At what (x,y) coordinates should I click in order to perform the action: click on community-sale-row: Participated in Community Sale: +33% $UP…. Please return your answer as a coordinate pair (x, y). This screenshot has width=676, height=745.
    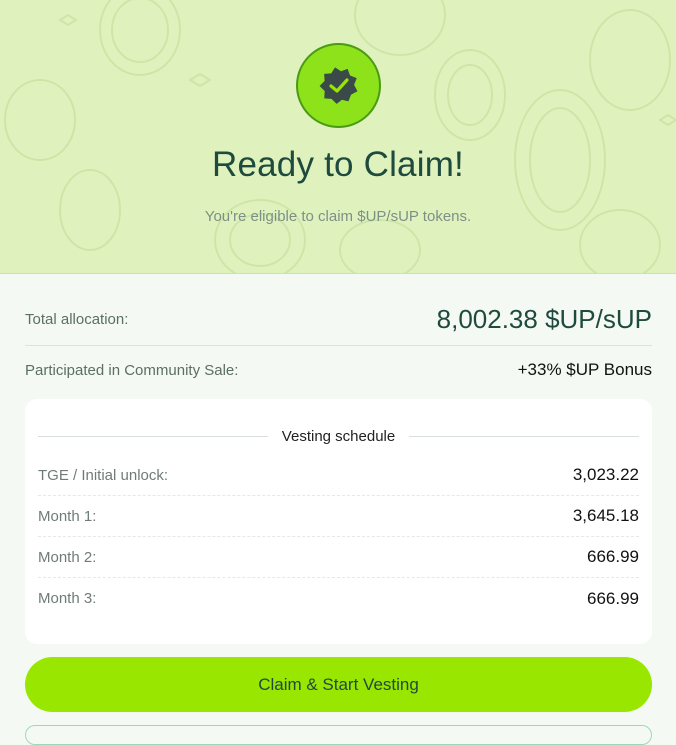
    Looking at the image, I should click on (338, 370).